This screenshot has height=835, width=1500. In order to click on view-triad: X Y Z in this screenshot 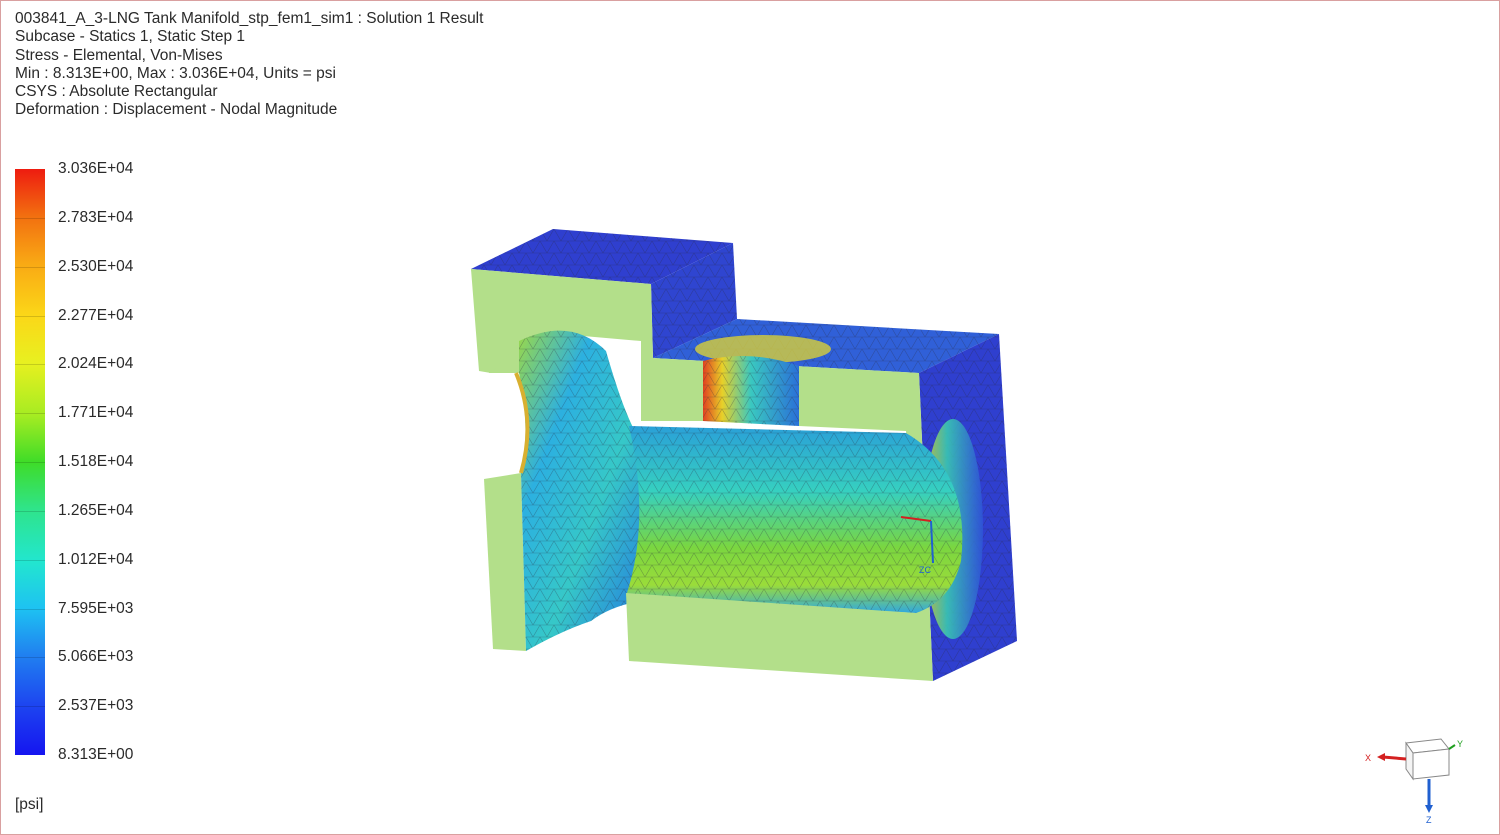, I will do `click(1416, 778)`.